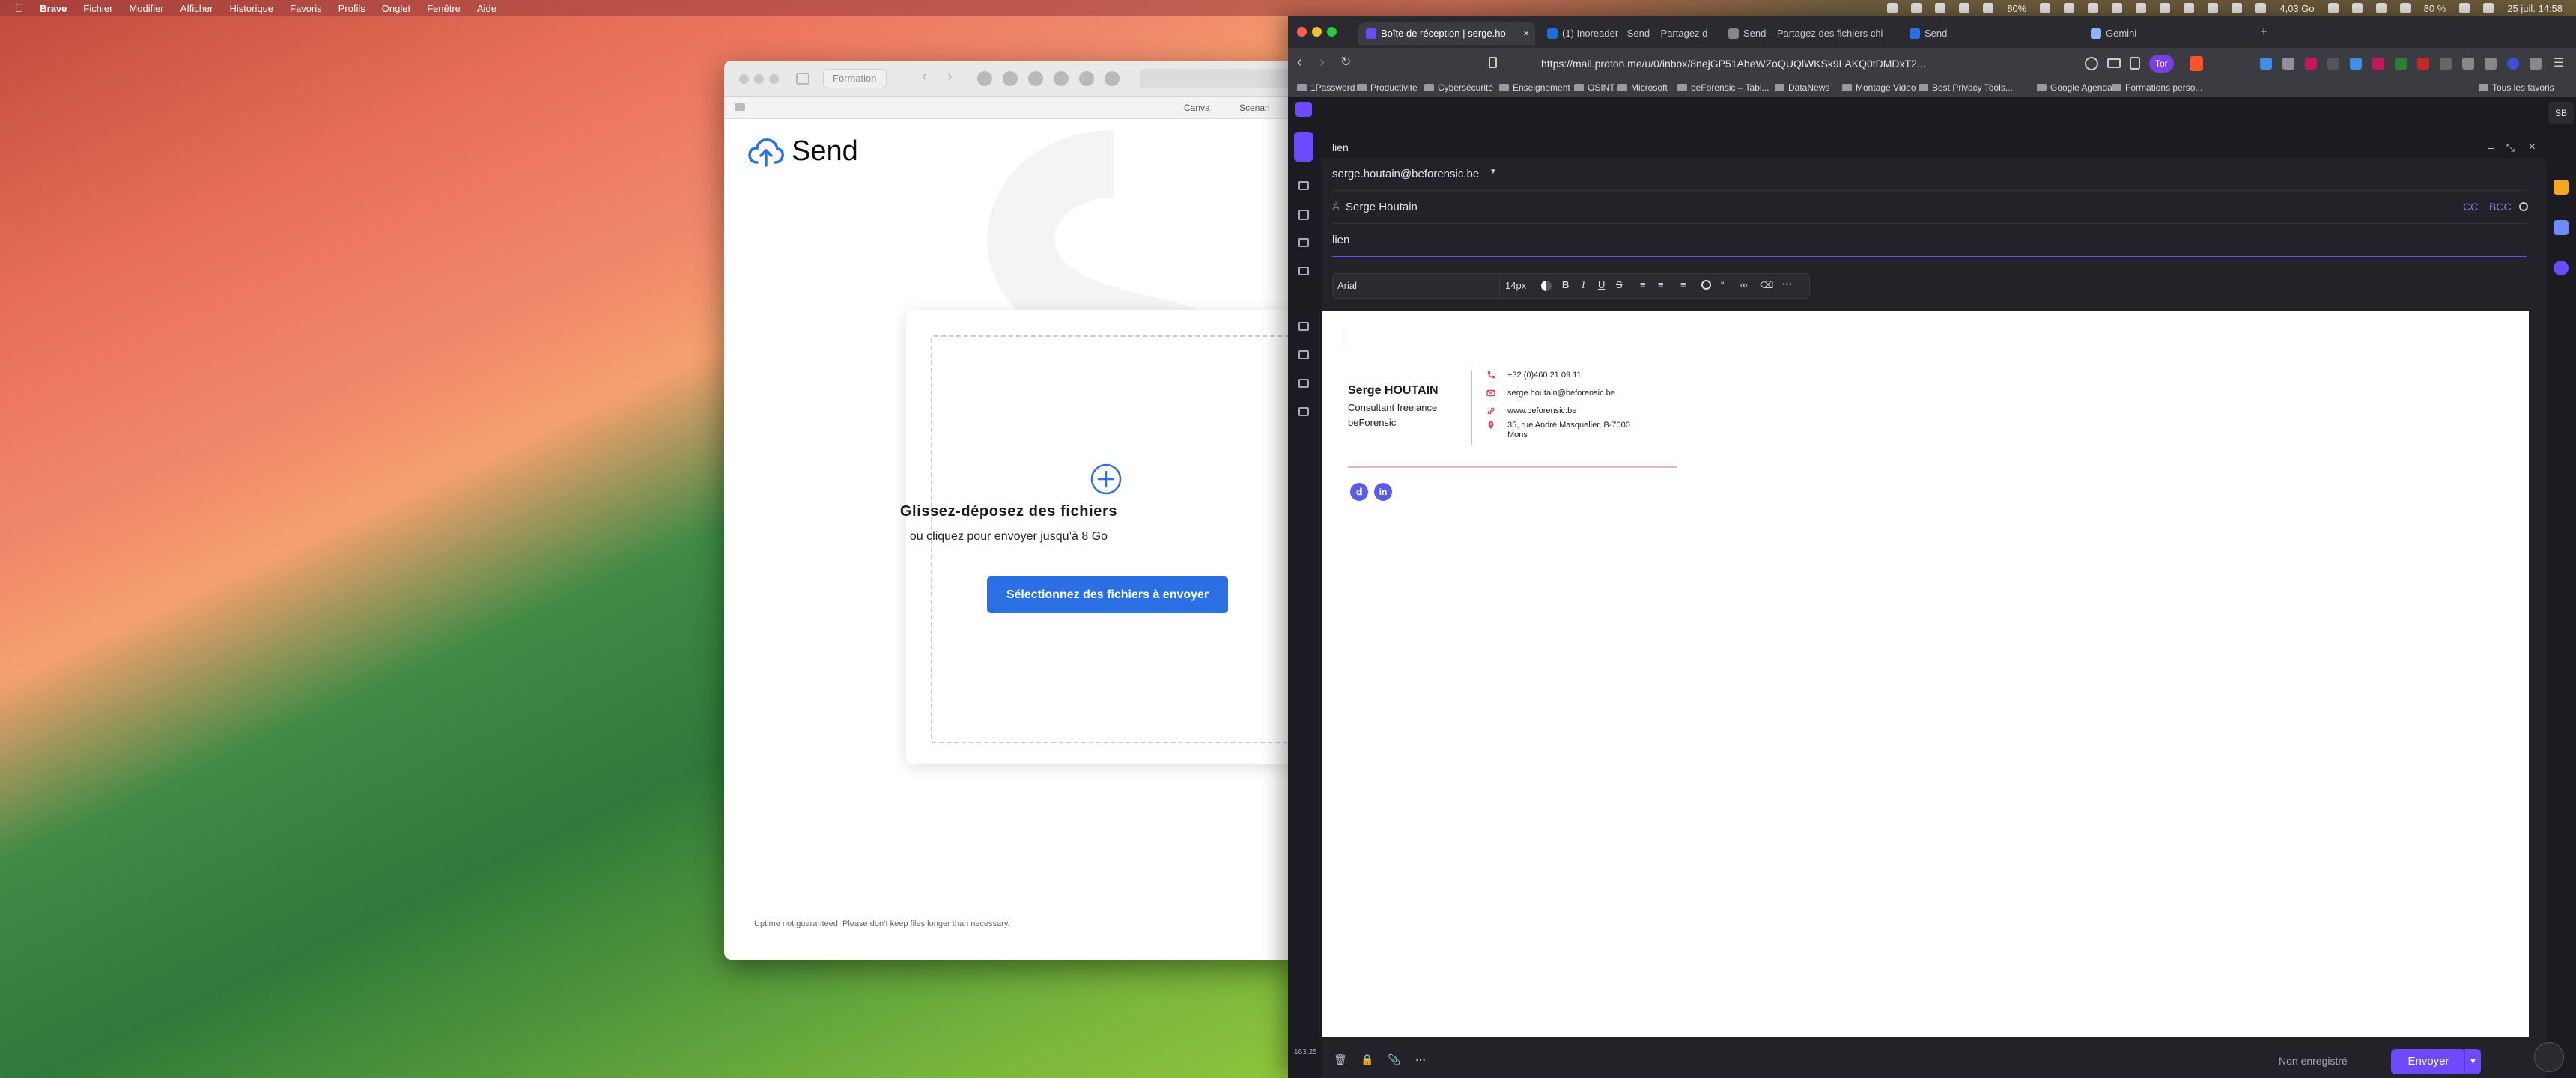 The image size is (2576, 1078). I want to click on new-message-button, so click(1303, 147).